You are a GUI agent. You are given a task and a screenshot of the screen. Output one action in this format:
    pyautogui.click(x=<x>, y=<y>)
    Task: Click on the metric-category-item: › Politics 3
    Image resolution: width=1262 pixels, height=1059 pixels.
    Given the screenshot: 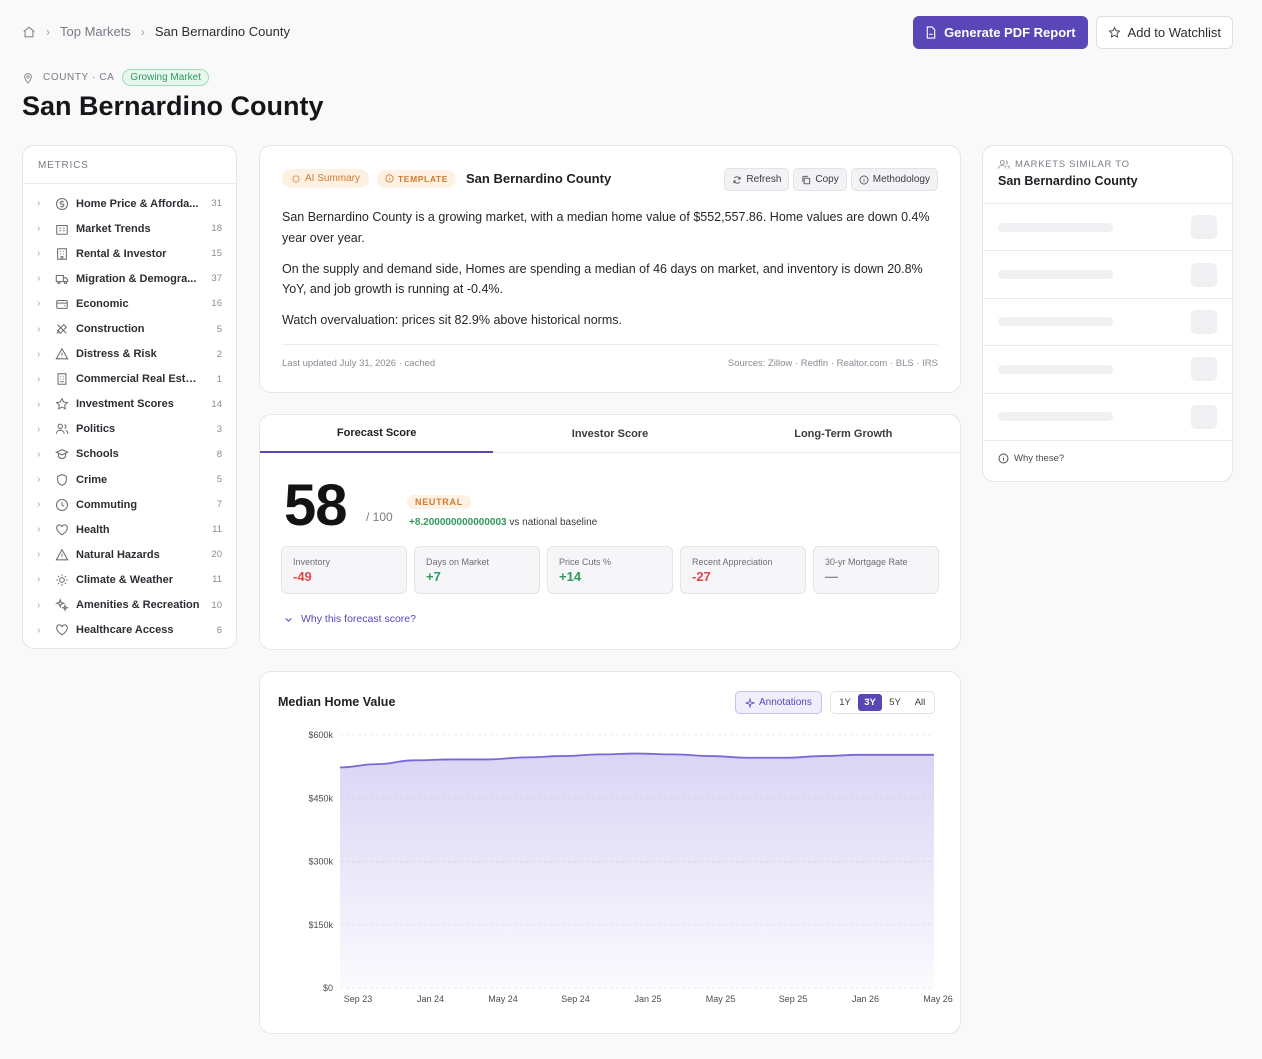 What is the action you would take?
    pyautogui.click(x=129, y=429)
    